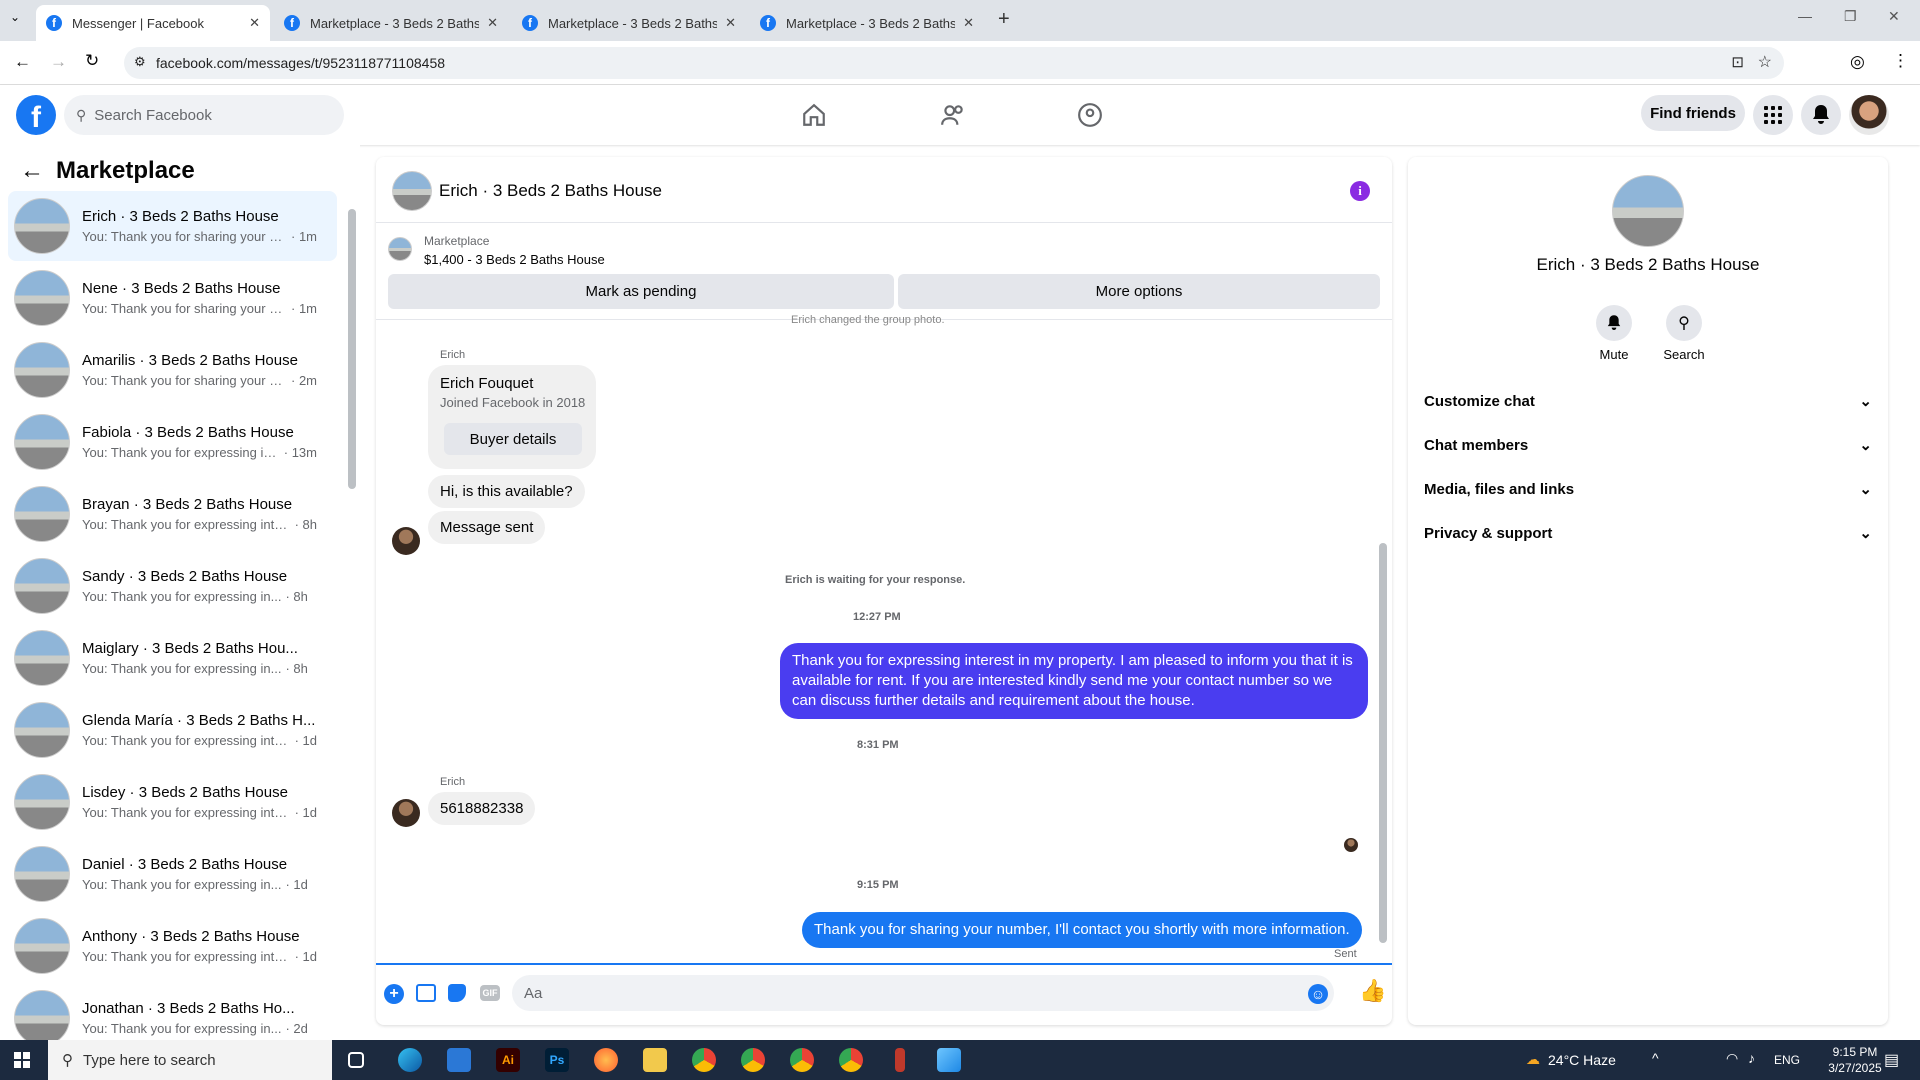 This screenshot has height=1080, width=1920. I want to click on site-info-icon: ⚙, so click(140, 62).